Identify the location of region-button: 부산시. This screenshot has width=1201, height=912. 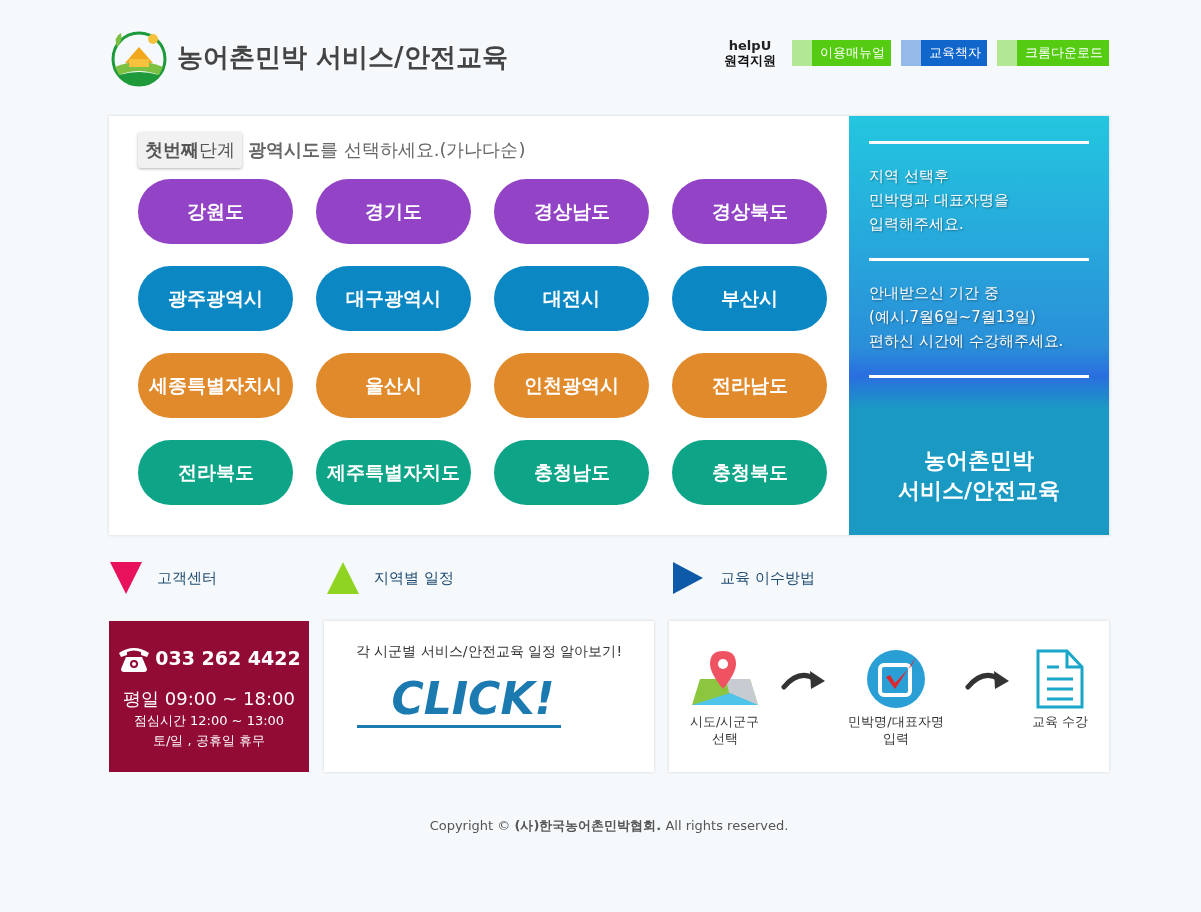
(749, 298).